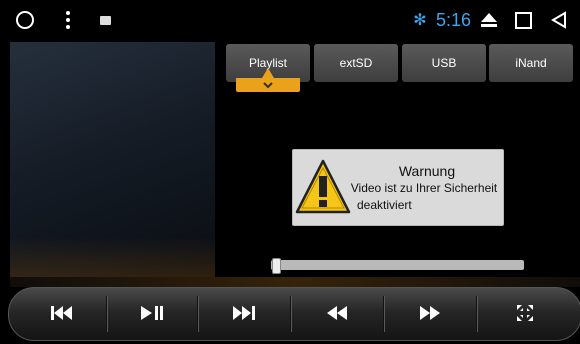 The width and height of the screenshot is (580, 344). Describe the element at coordinates (397, 266) in the screenshot. I see `progress-slider` at that location.